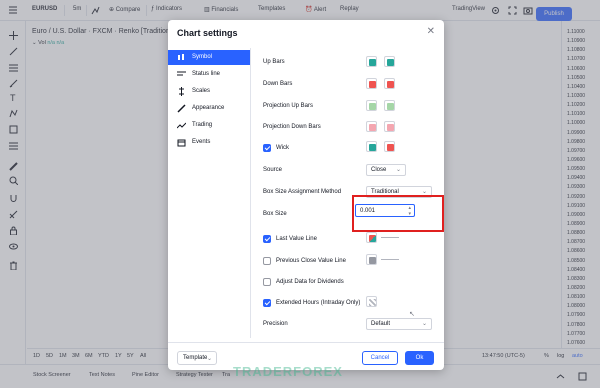 The width and height of the screenshot is (600, 388). I want to click on down-bars-label: Down Bars, so click(278, 84).